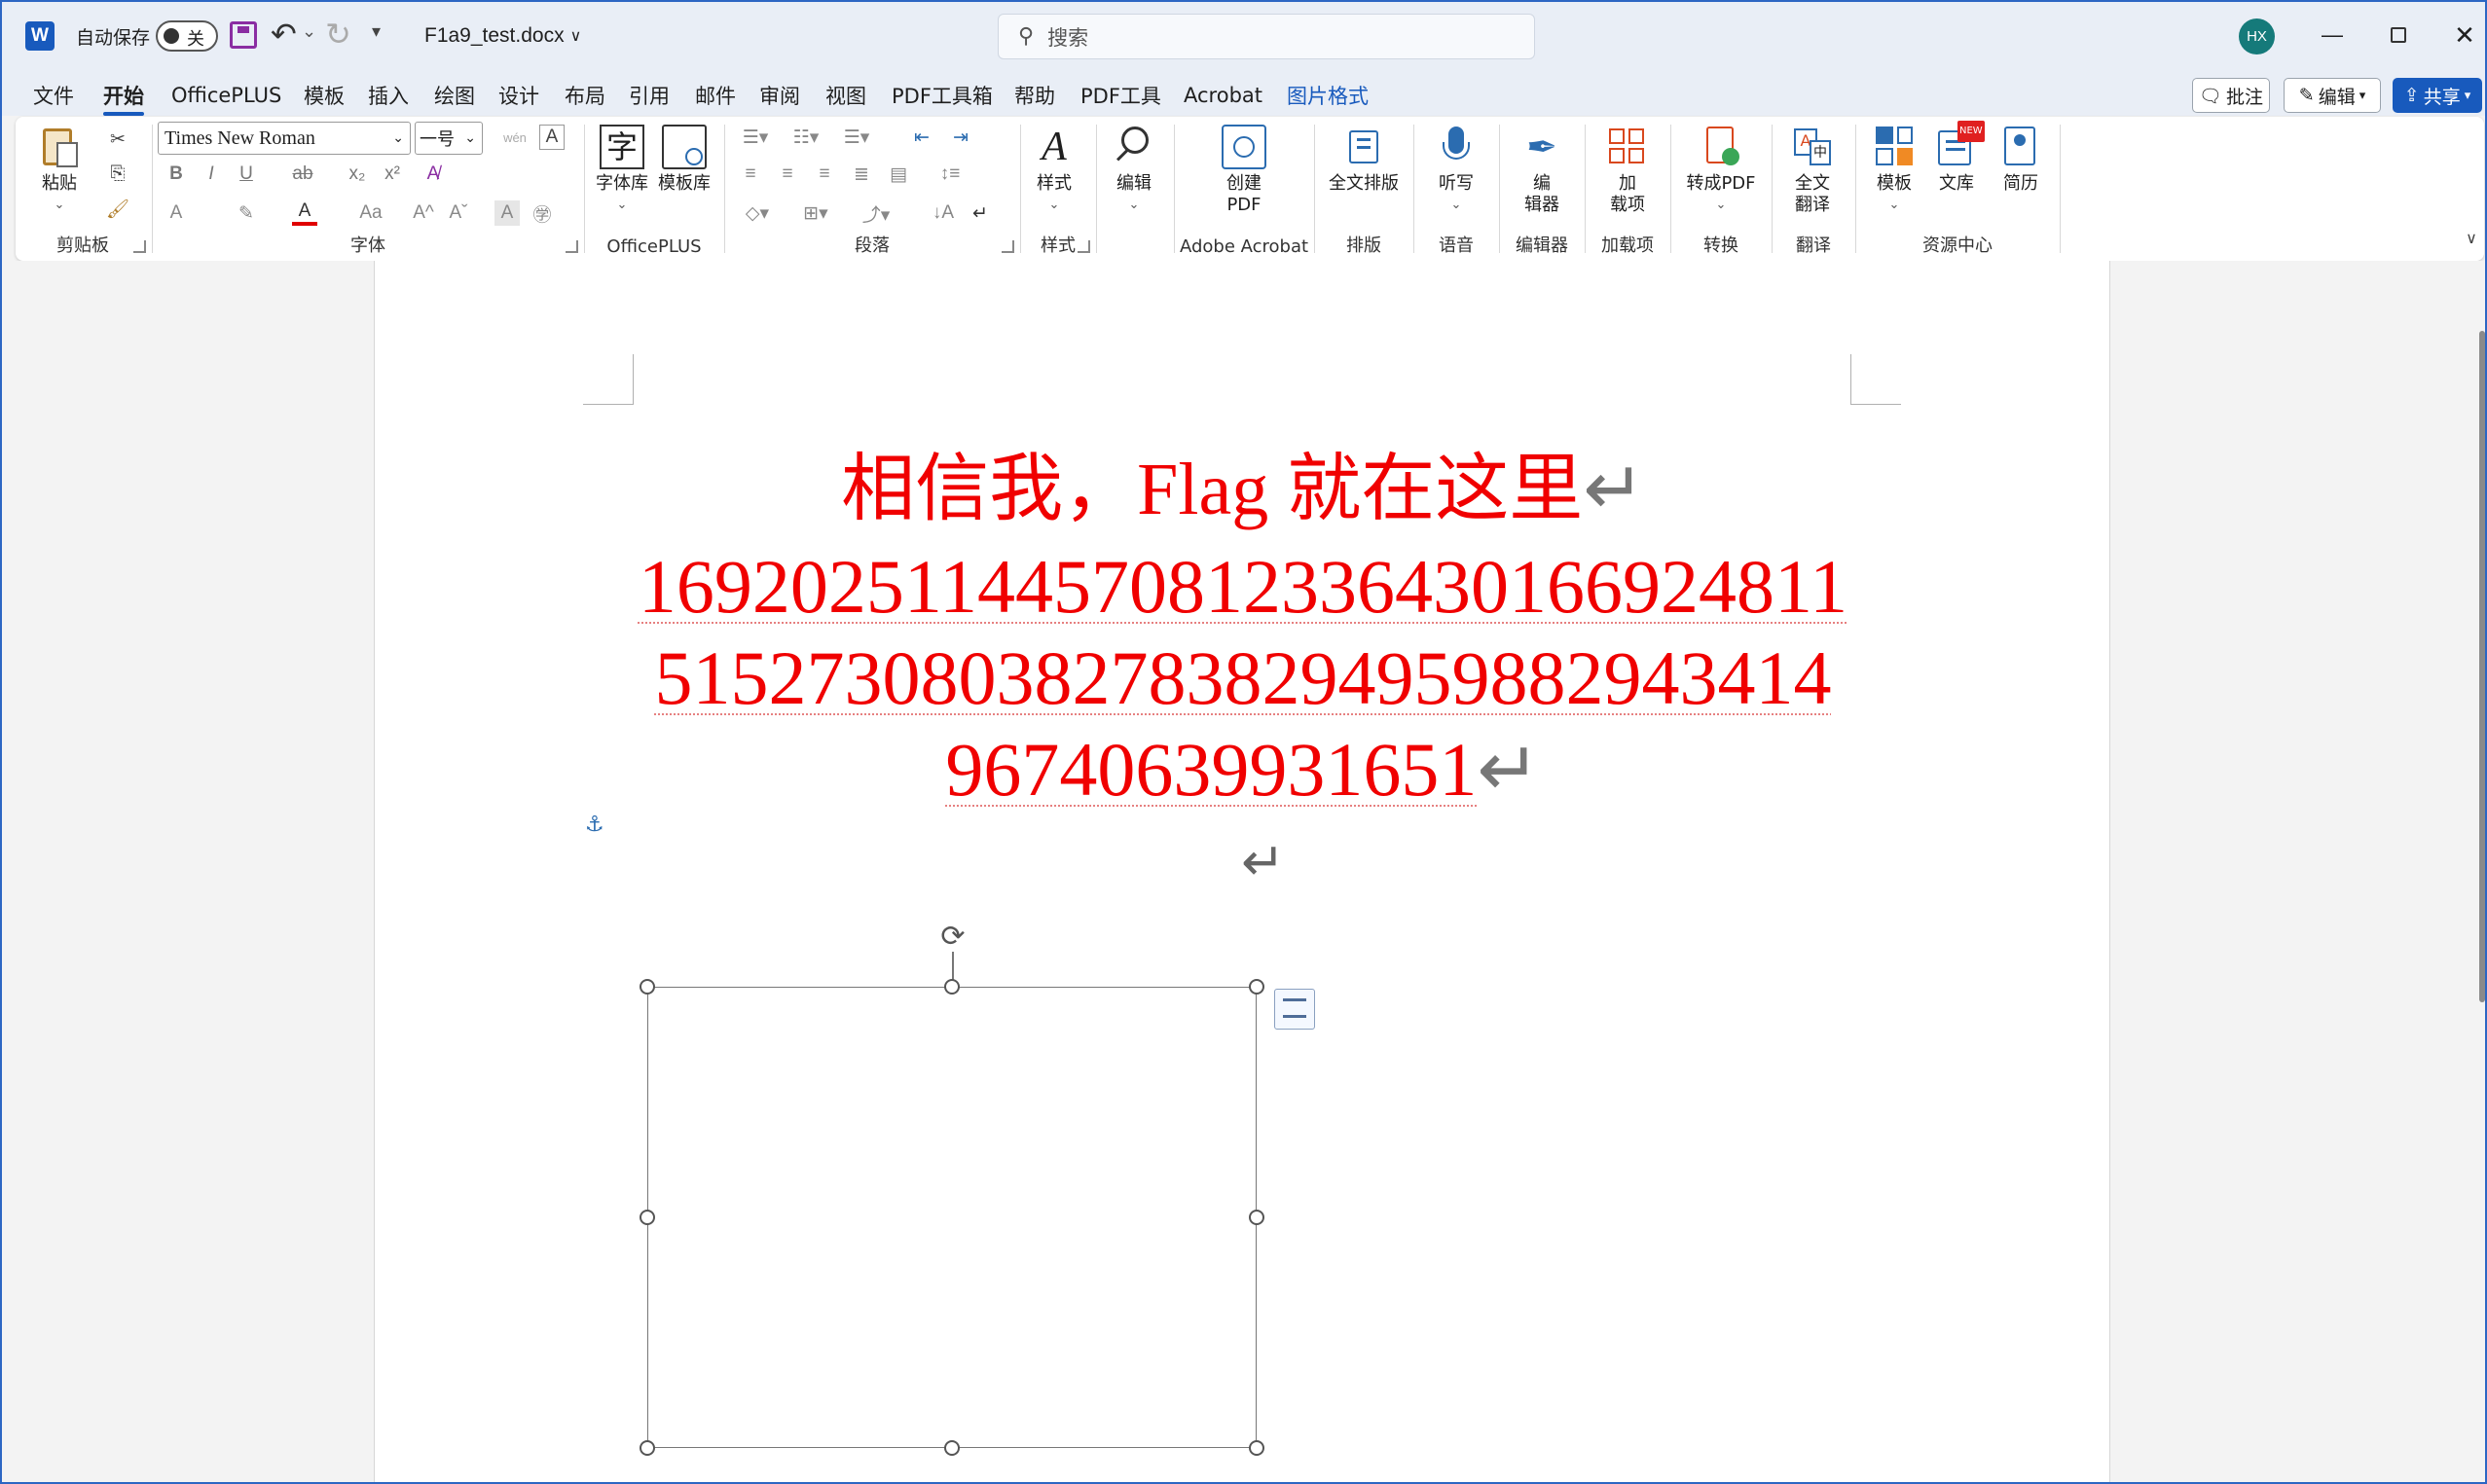 The image size is (2487, 1484). What do you see at coordinates (247, 175) in the screenshot?
I see `underline-icon: U` at bounding box center [247, 175].